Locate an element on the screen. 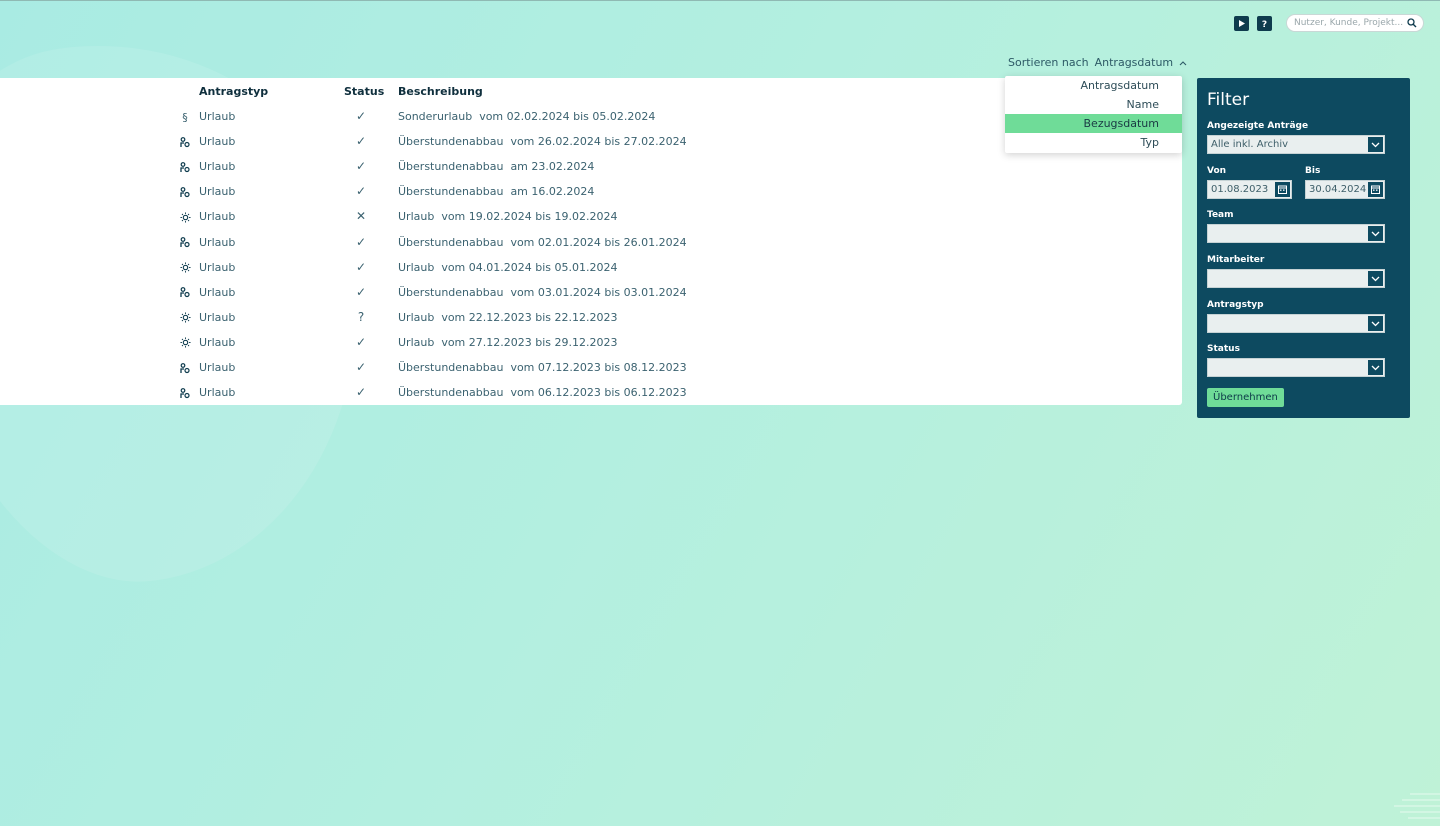  shown-requests-select: Alle inkl. Archiv is located at coordinates (1296, 144).